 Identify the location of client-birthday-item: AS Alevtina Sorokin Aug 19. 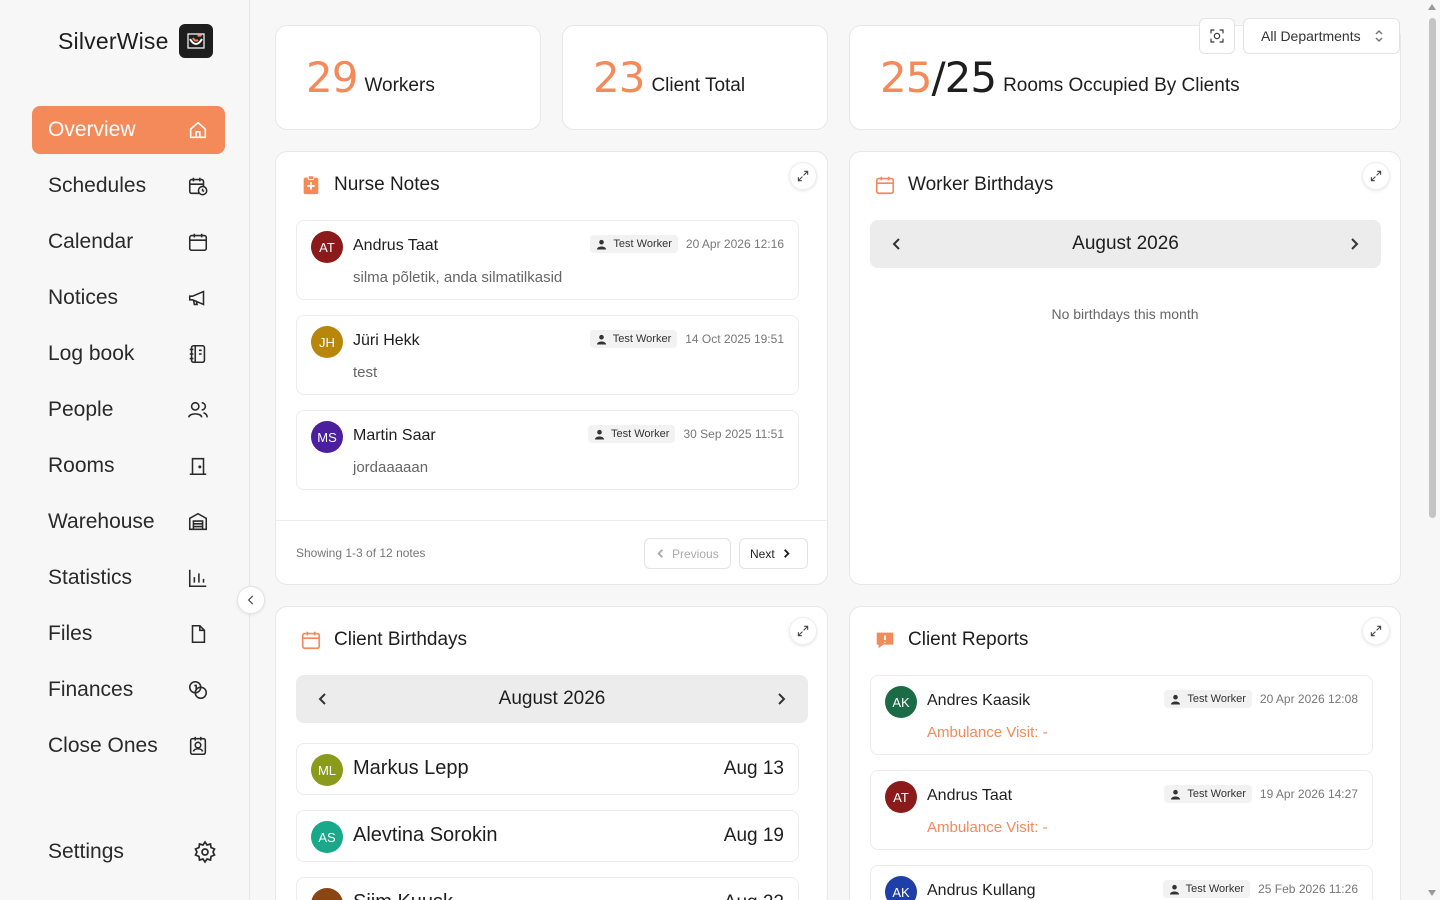
(547, 836).